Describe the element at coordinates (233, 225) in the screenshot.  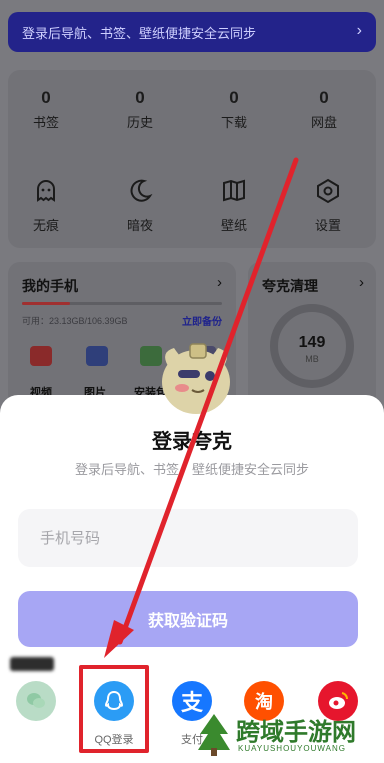
I see `tool-label: 壁纸` at that location.